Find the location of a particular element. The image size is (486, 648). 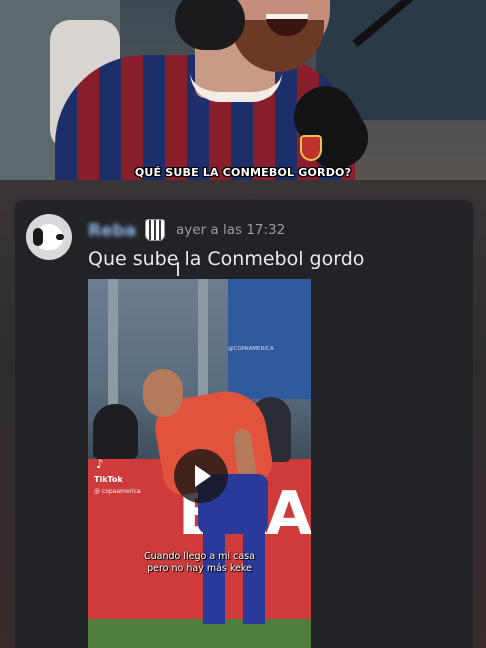

video-spectator is located at coordinates (115, 431).